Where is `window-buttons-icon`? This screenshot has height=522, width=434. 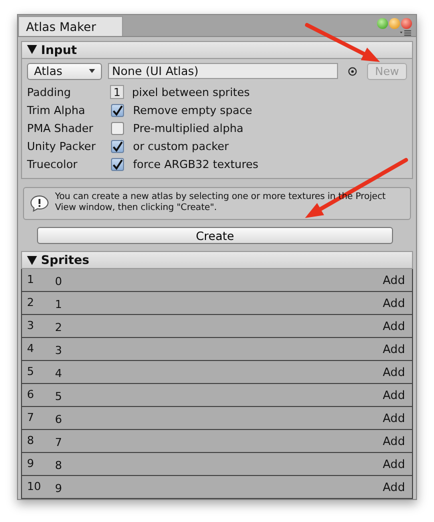
window-buttons-icon is located at coordinates (394, 23).